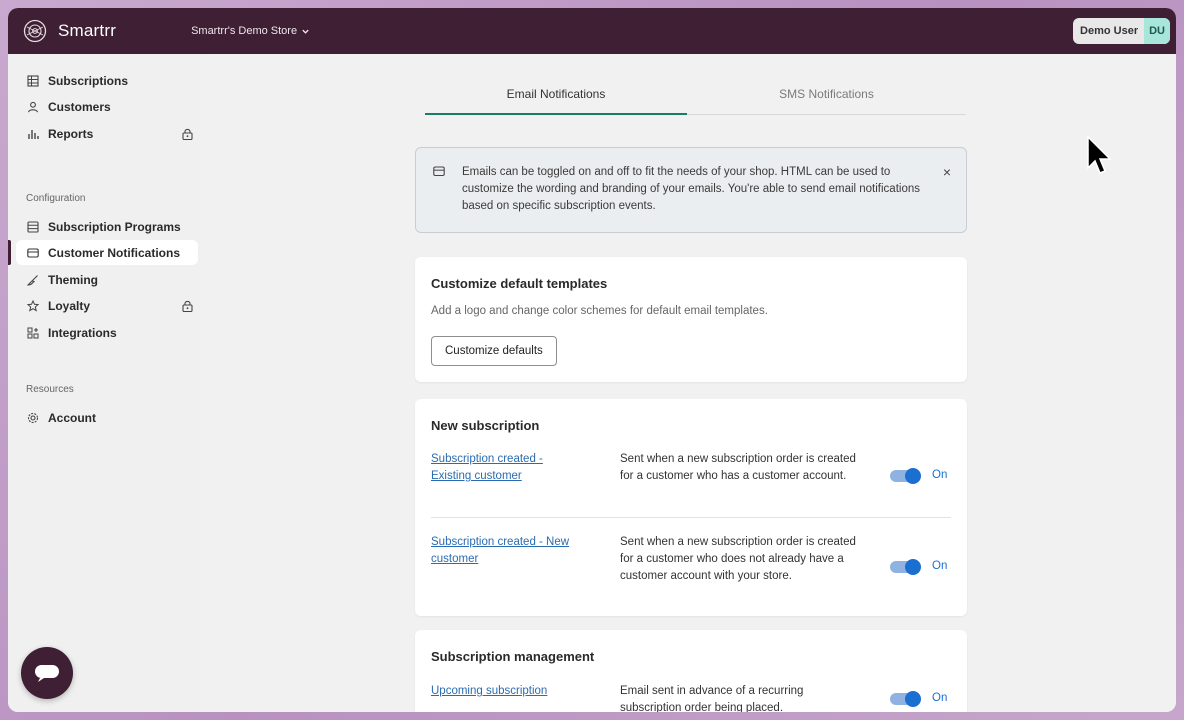  What do you see at coordinates (1157, 31) in the screenshot?
I see `avatar: DU` at bounding box center [1157, 31].